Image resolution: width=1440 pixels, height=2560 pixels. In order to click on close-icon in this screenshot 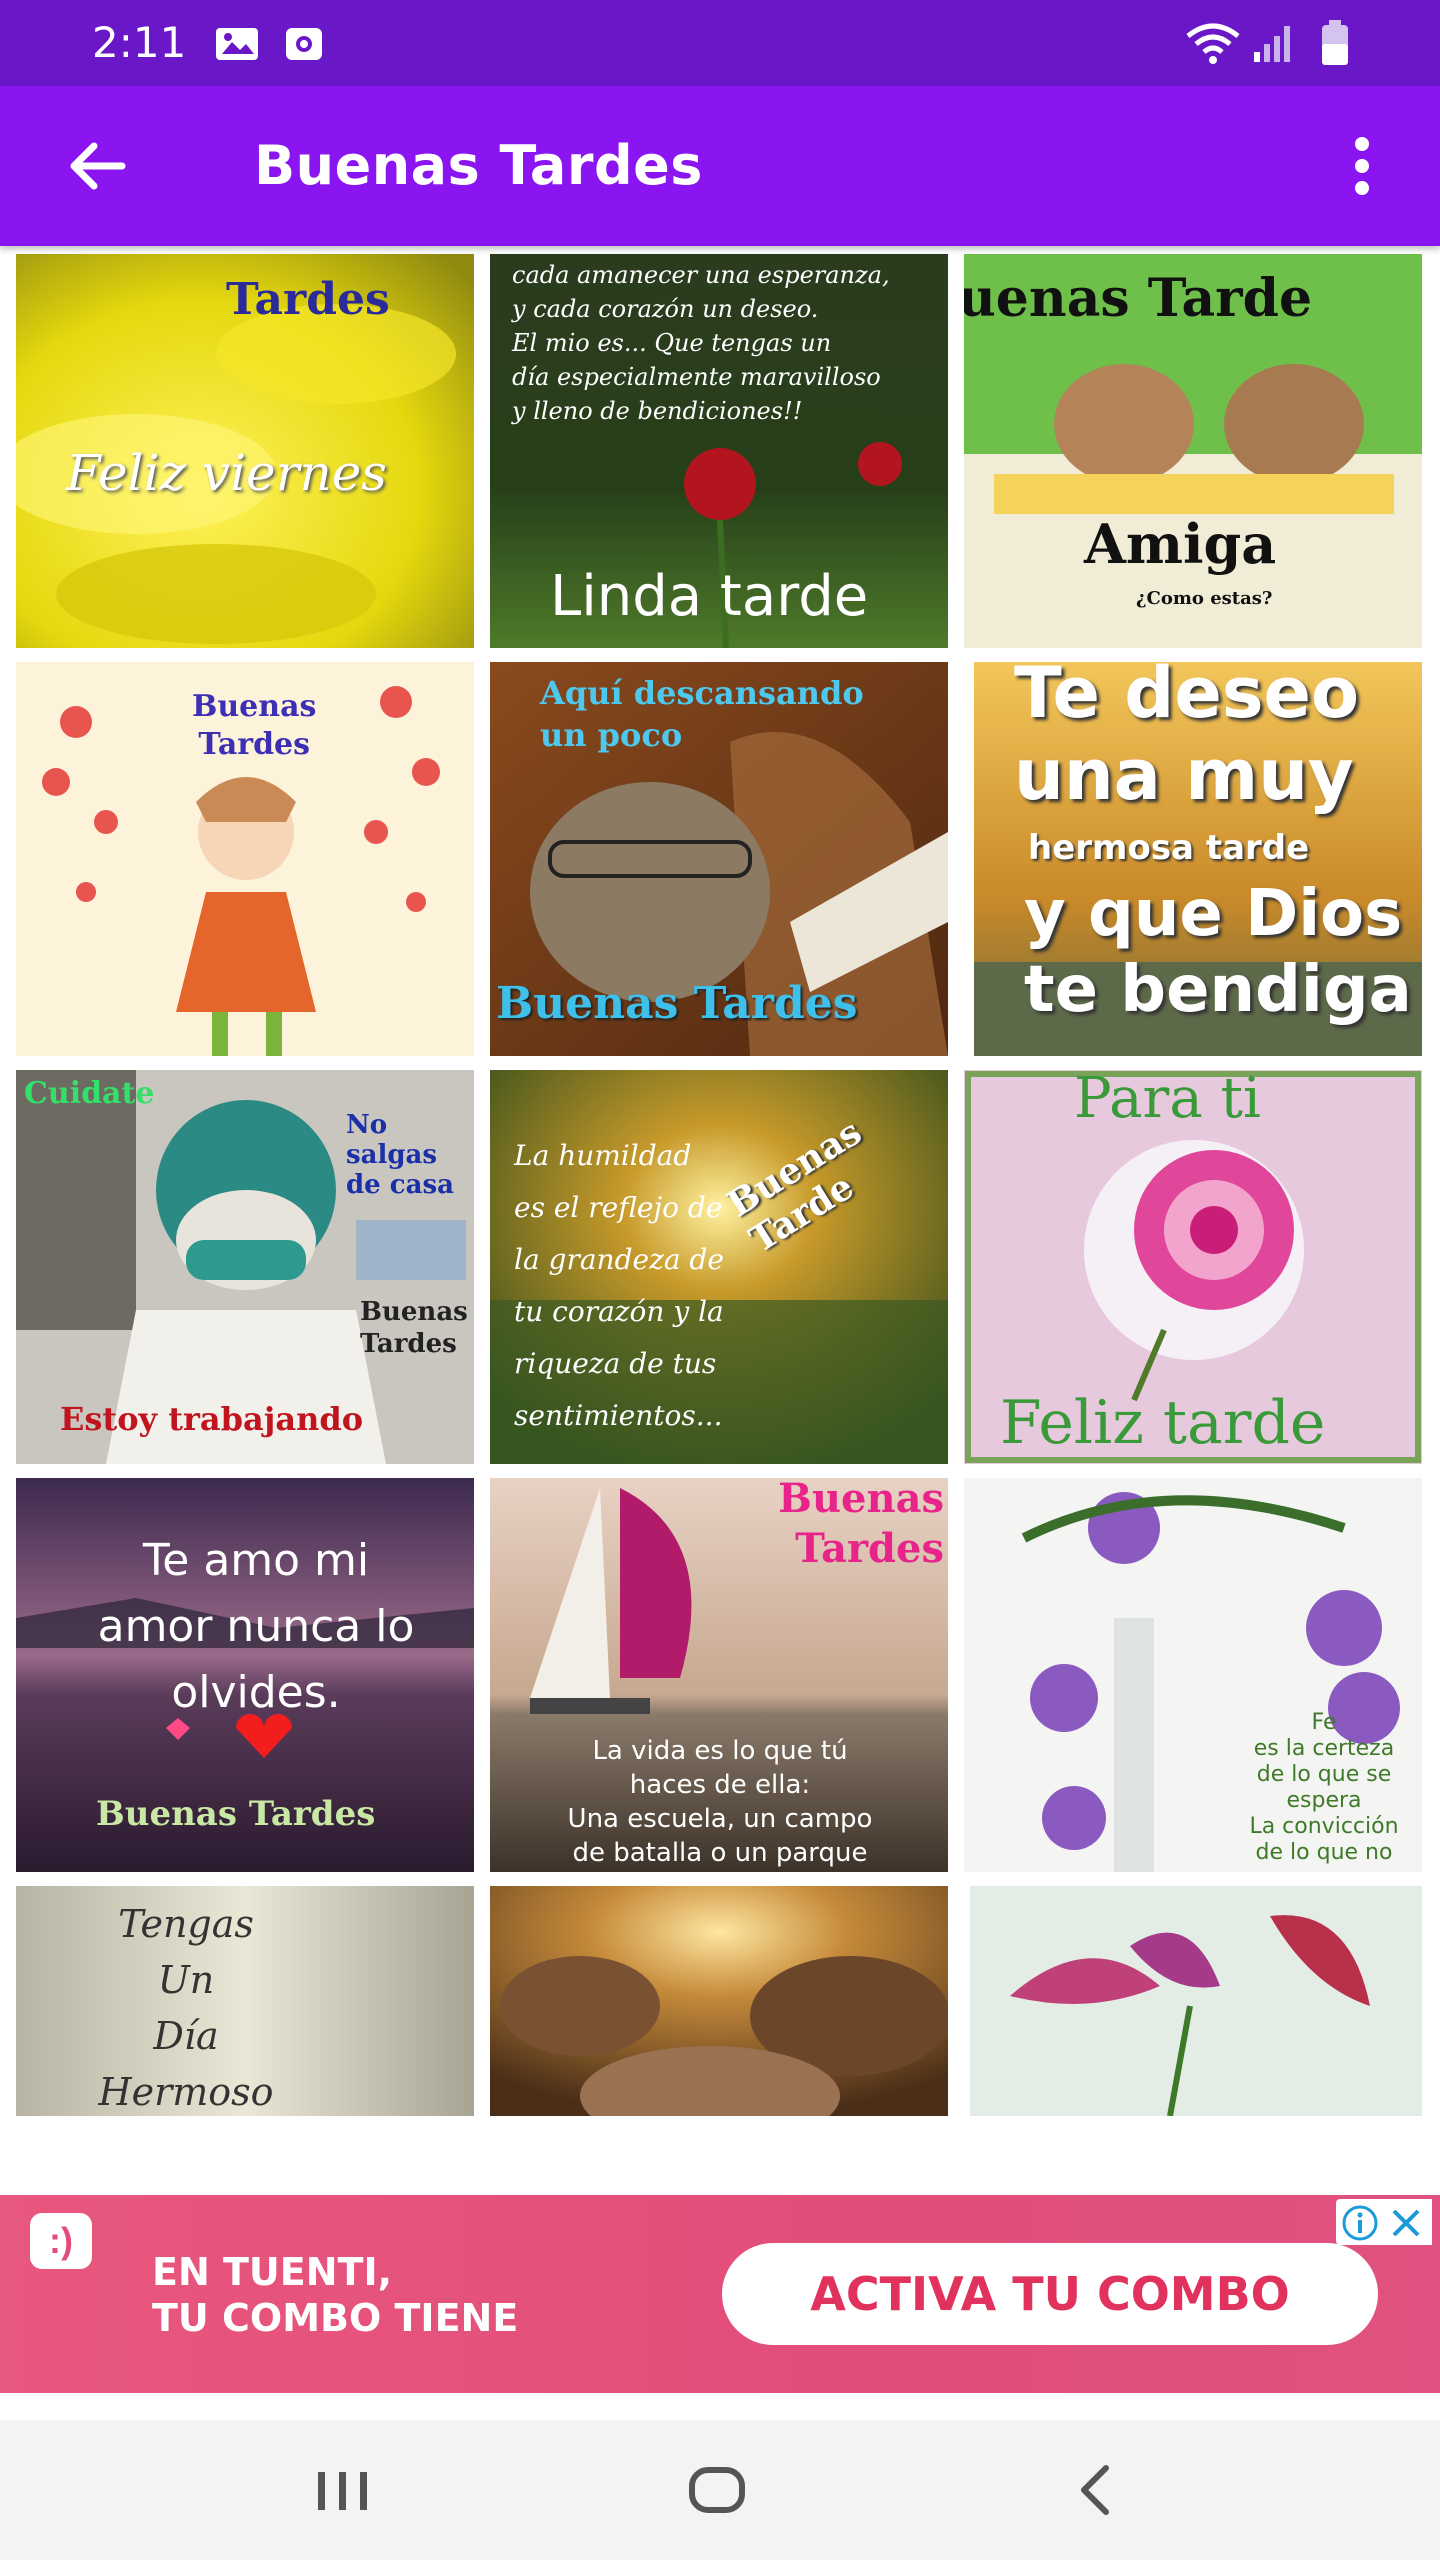, I will do `click(1406, 2223)`.